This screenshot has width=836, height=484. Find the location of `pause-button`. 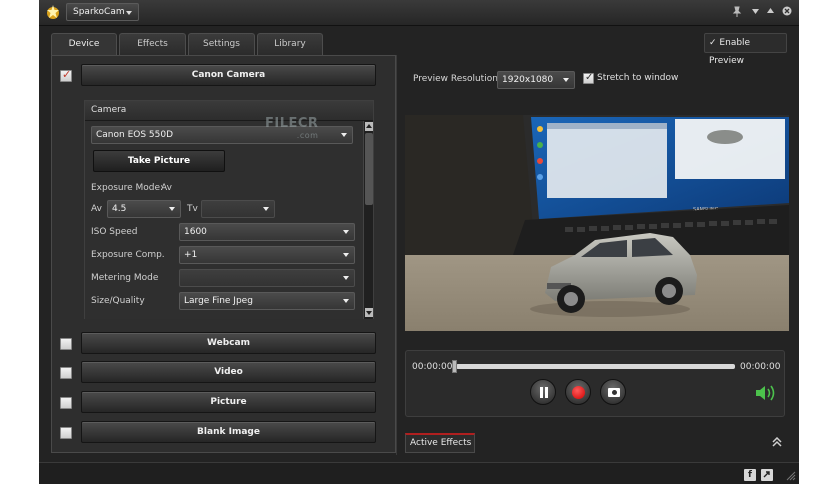

pause-button is located at coordinates (543, 392).